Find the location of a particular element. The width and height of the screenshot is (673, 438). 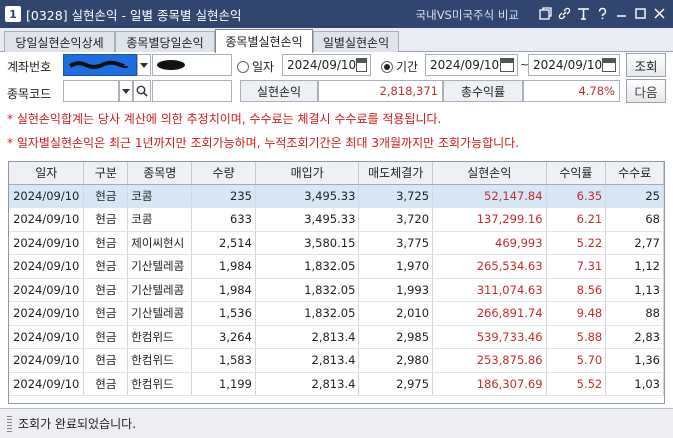

cell-buy-price: 3,495.33 is located at coordinates (307, 196).